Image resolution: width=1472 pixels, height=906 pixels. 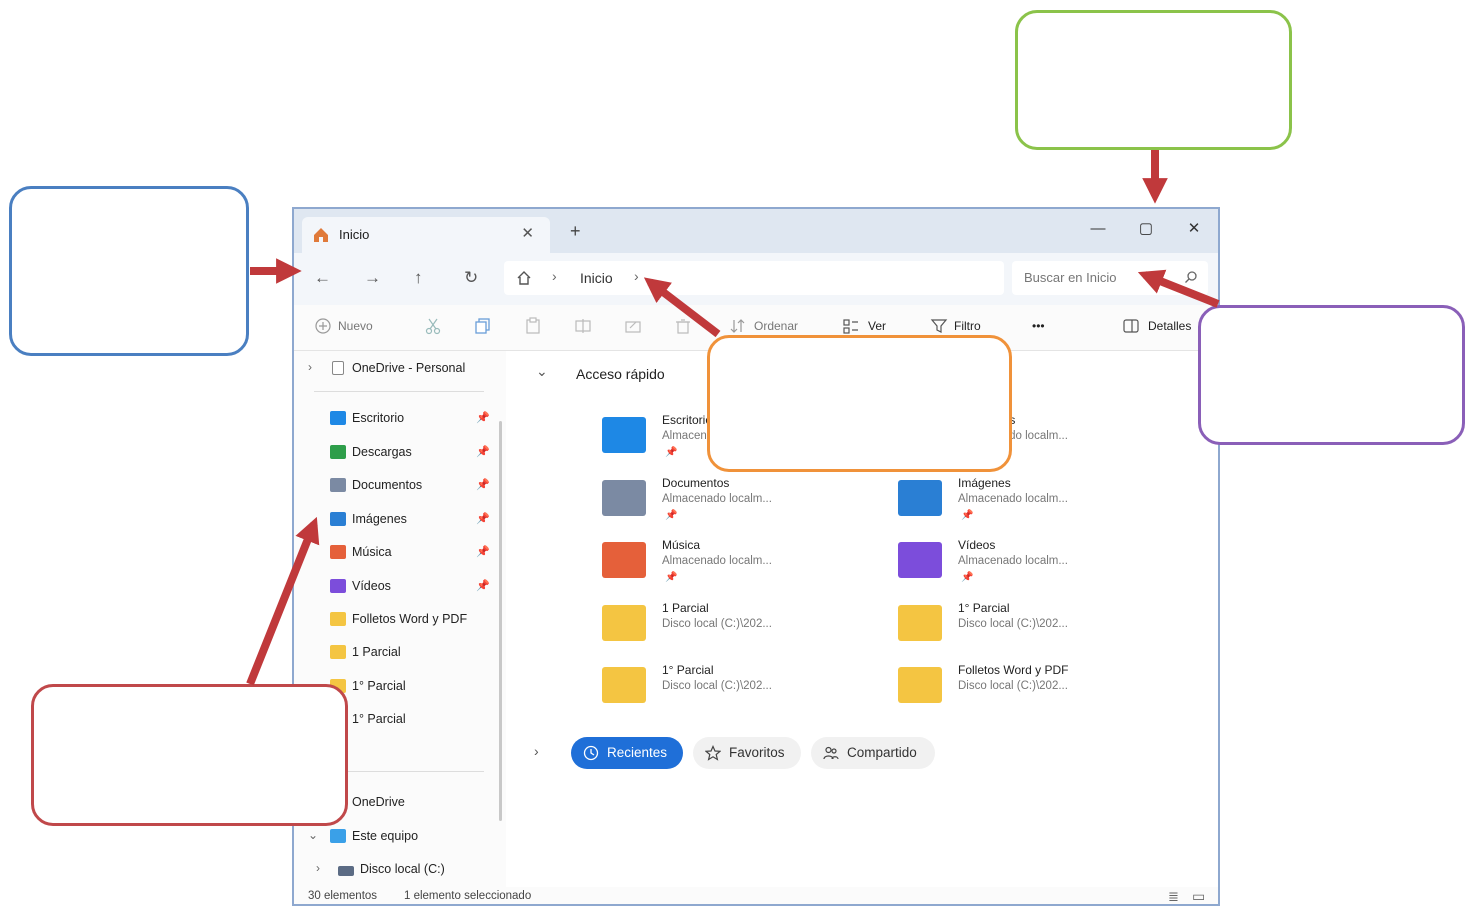 What do you see at coordinates (1169, 326) in the screenshot?
I see `details-button: Detalles` at bounding box center [1169, 326].